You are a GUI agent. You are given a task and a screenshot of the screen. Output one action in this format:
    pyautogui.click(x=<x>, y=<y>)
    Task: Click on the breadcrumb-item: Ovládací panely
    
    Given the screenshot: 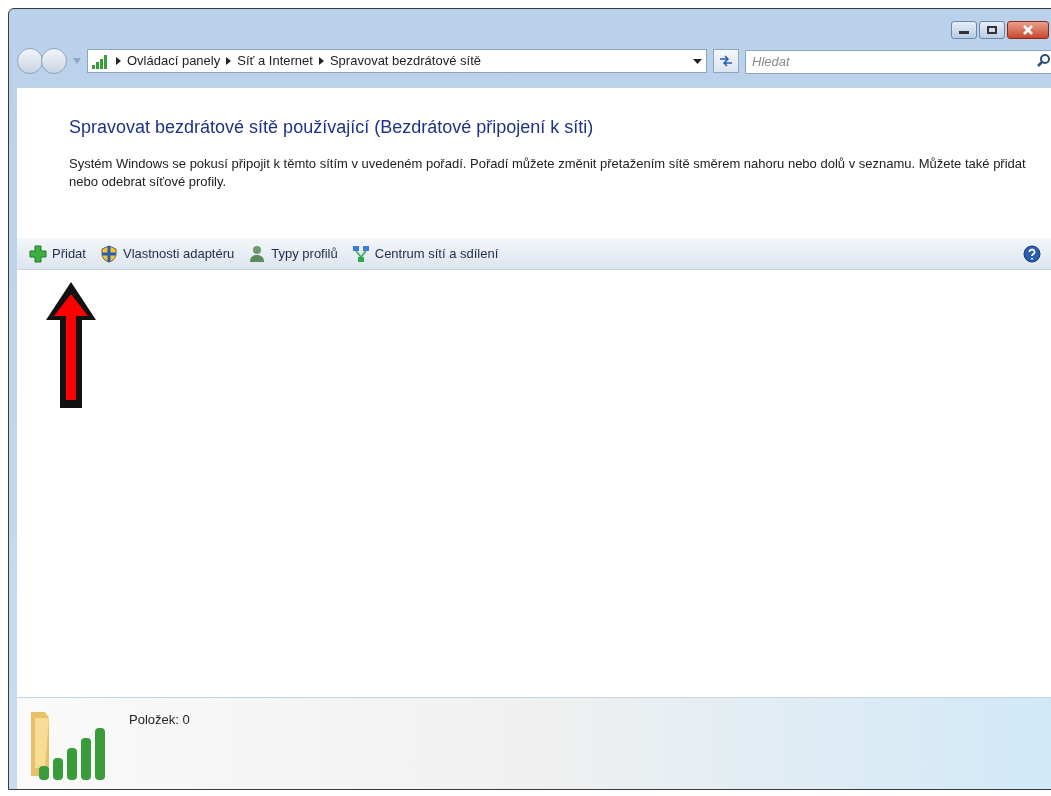 What is the action you would take?
    pyautogui.click(x=174, y=61)
    